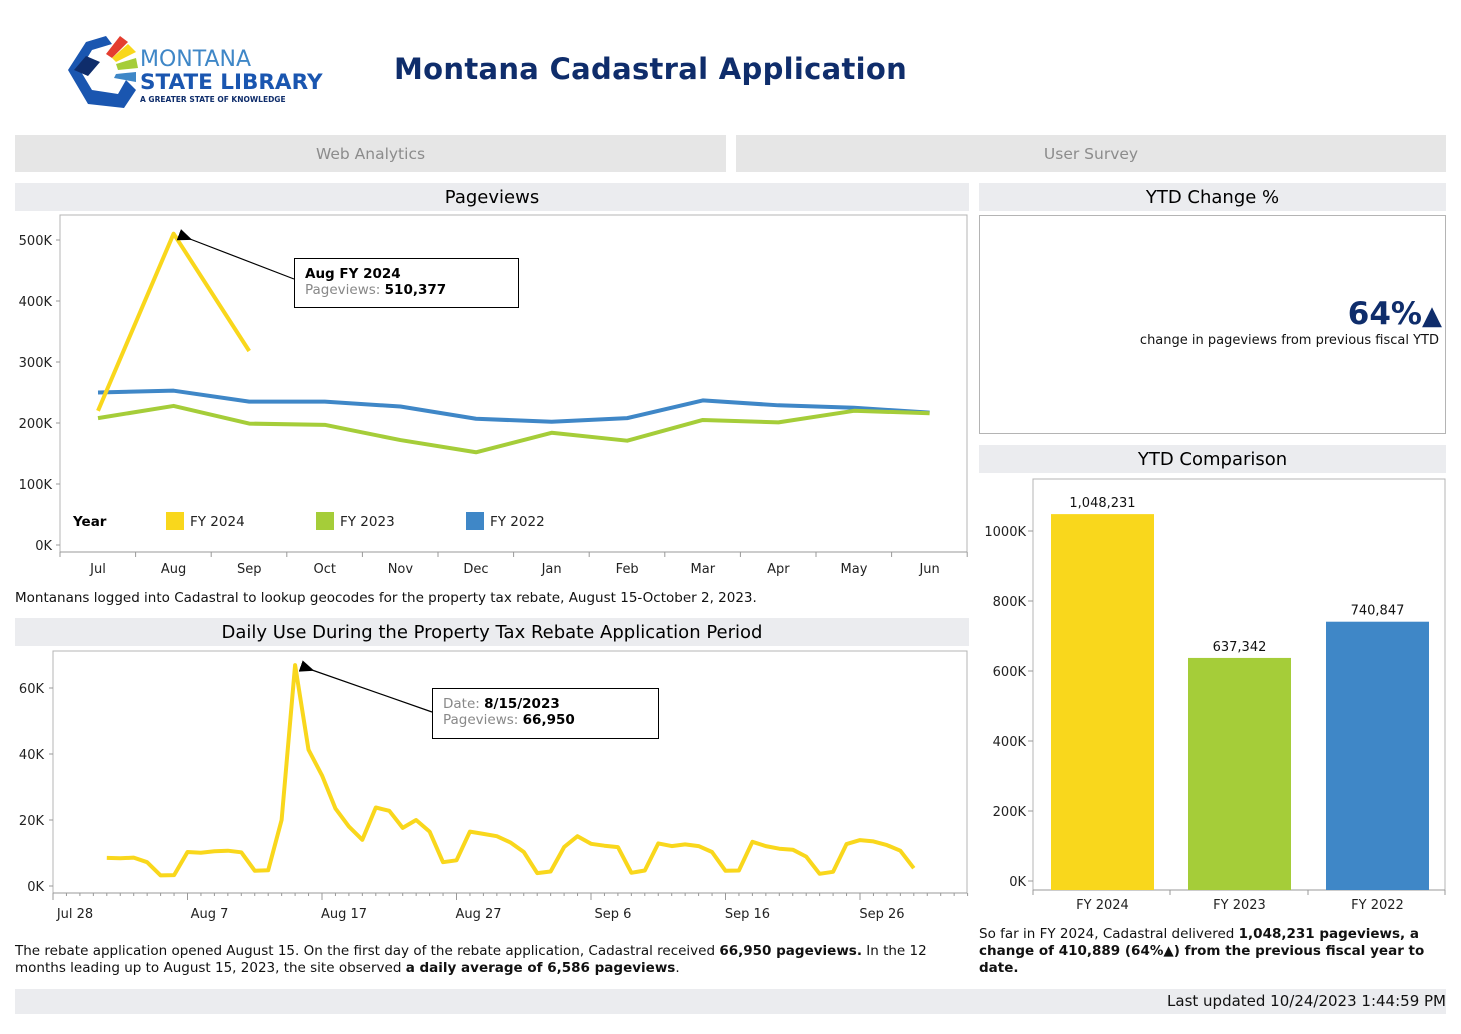 The image size is (1461, 1034). Describe the element at coordinates (1010, 672) in the screenshot. I see `y-tick-label: 600K` at that location.